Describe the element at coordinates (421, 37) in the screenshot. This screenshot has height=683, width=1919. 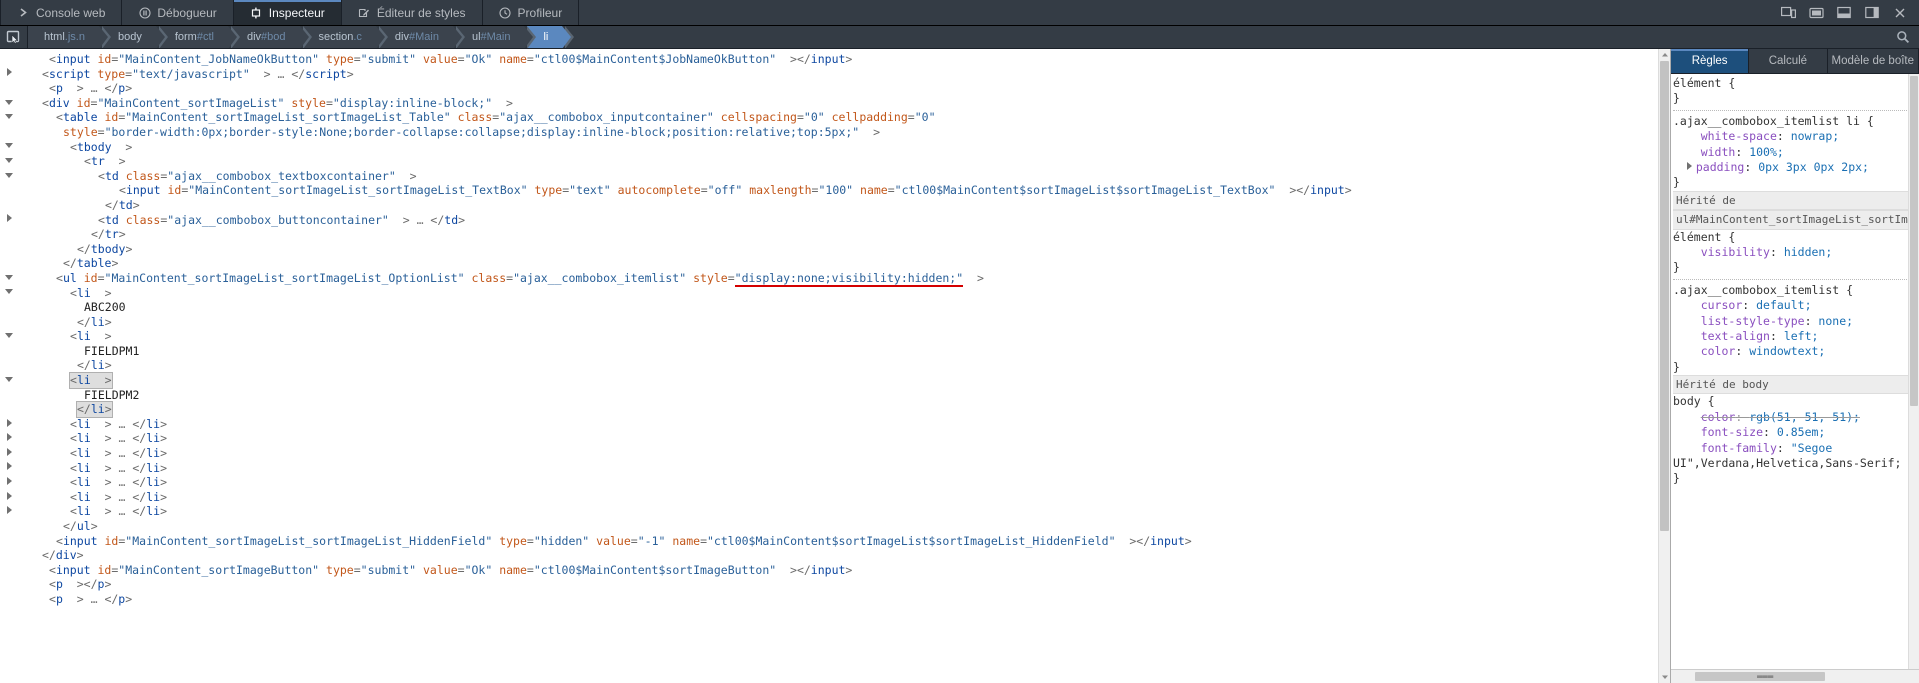
I see `breadcrumb-item-div-main: div #Main` at that location.